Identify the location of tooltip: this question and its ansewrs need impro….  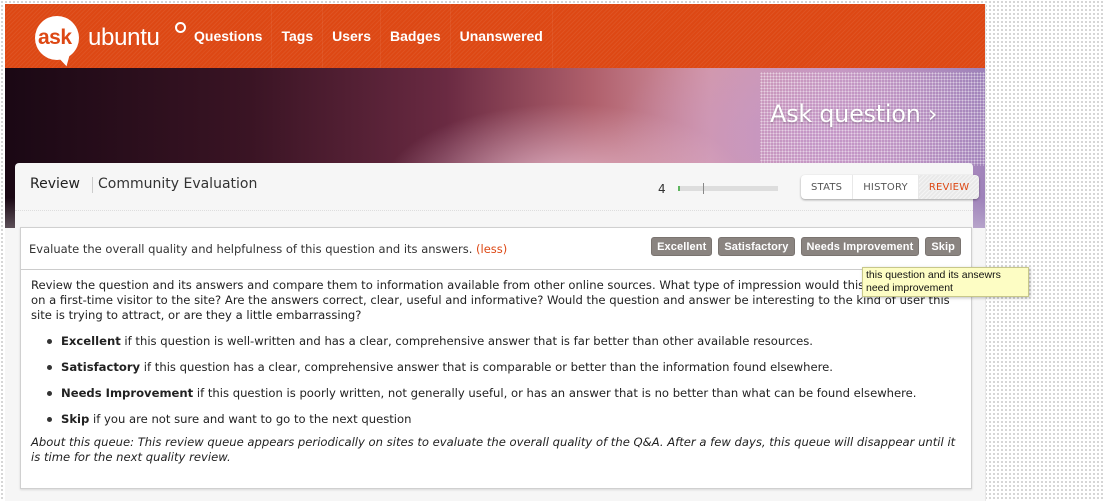
(945, 282).